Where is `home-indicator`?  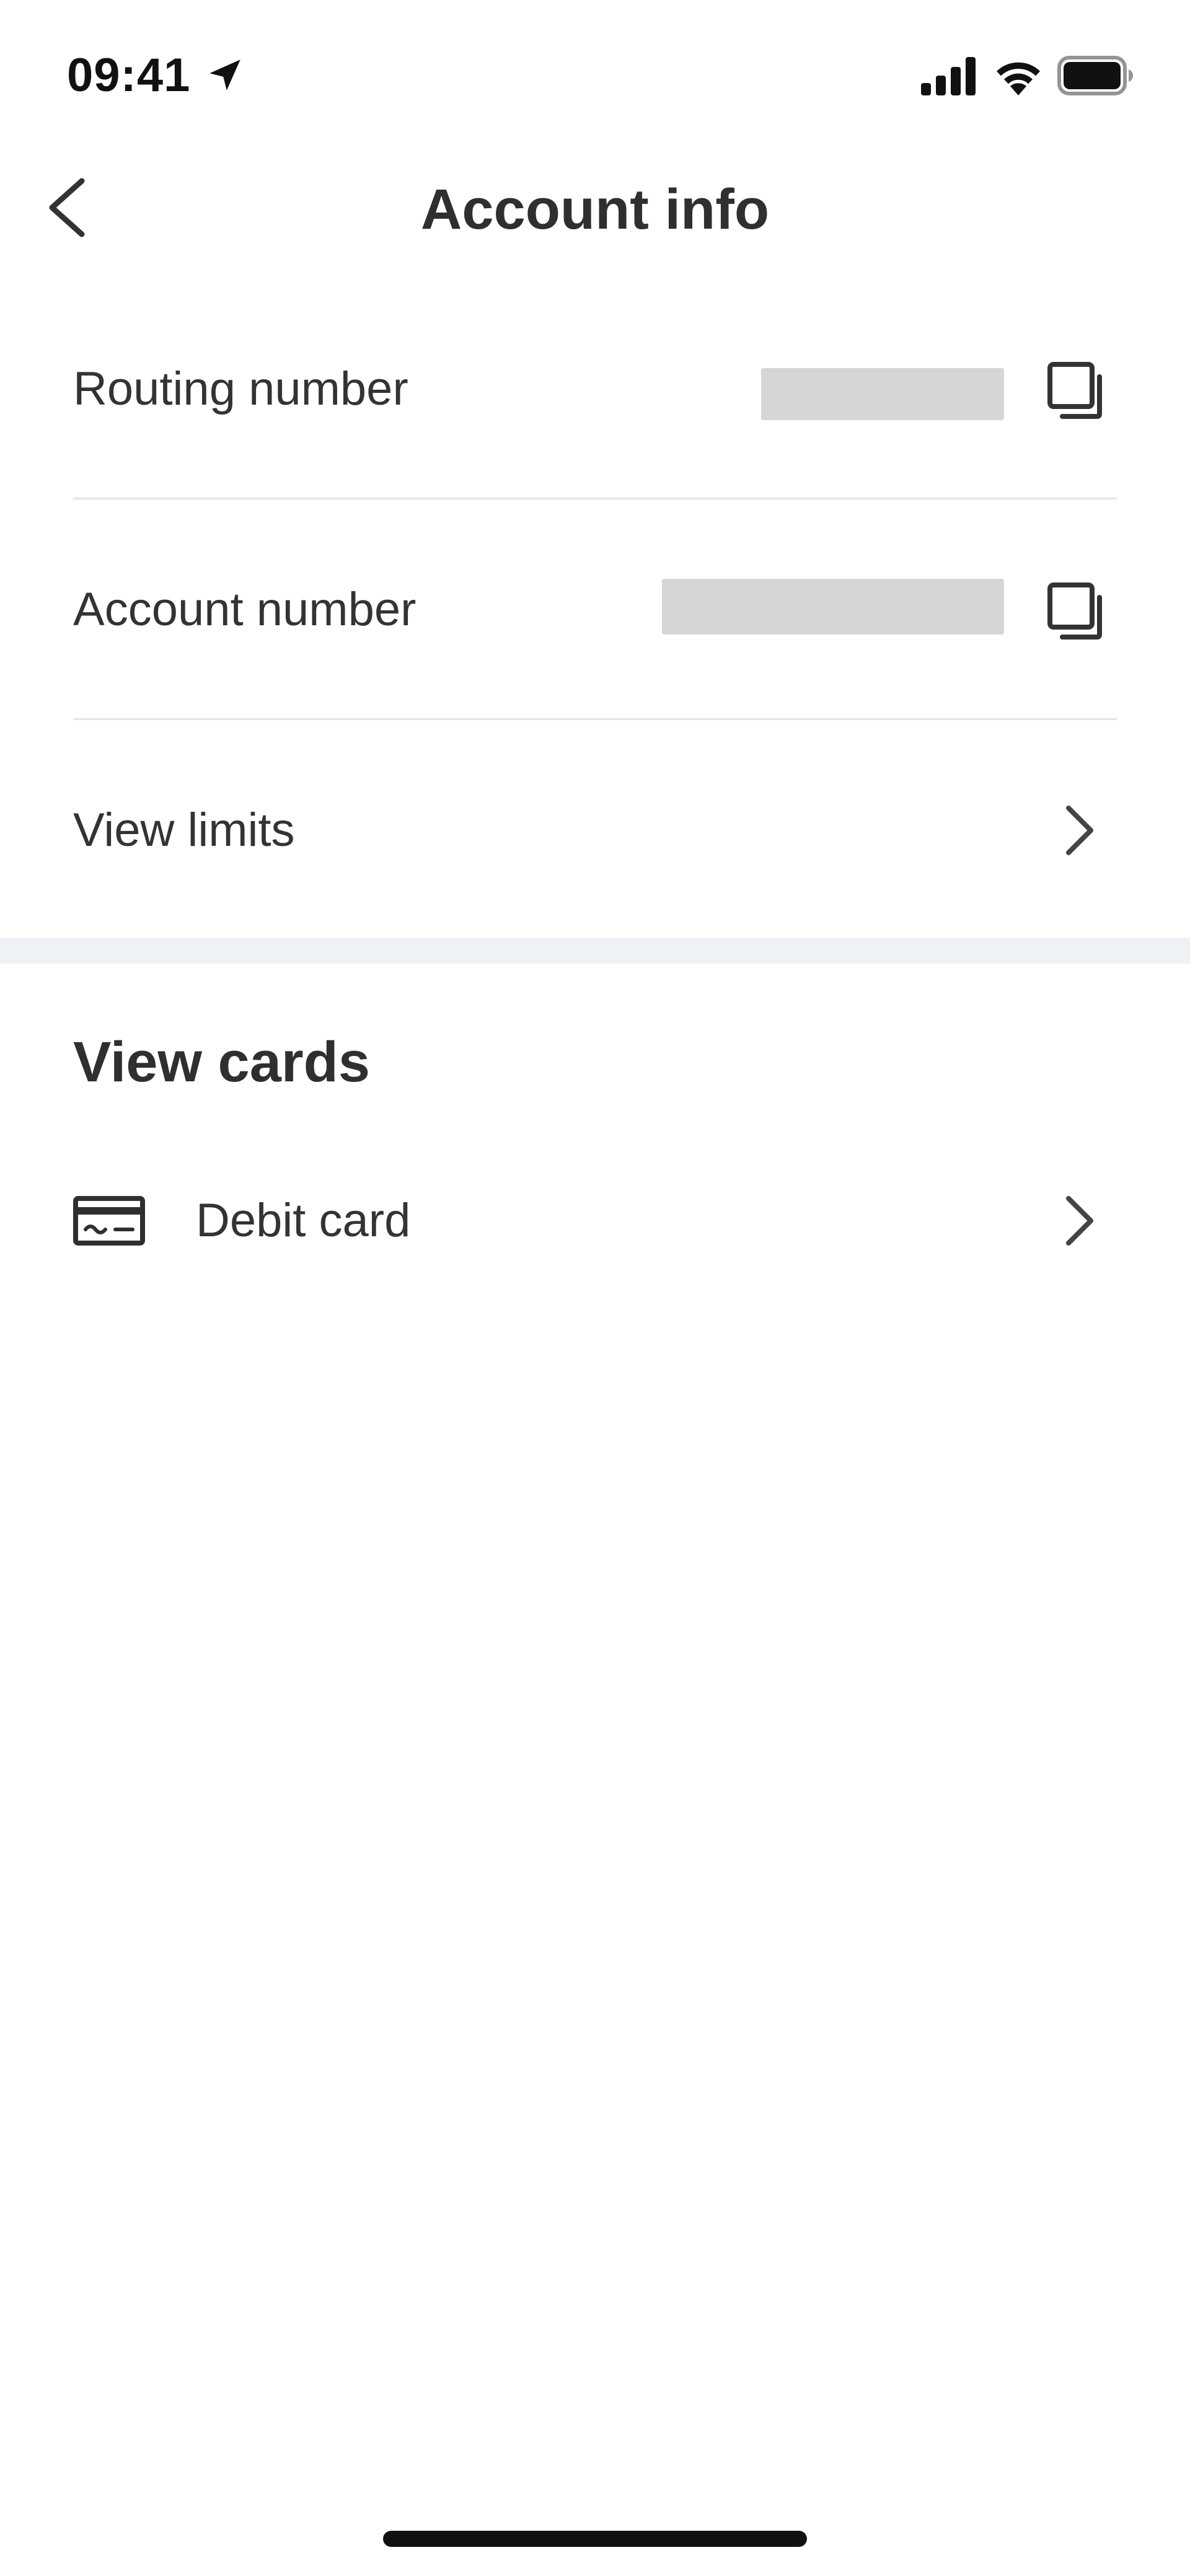
home-indicator is located at coordinates (595, 2539).